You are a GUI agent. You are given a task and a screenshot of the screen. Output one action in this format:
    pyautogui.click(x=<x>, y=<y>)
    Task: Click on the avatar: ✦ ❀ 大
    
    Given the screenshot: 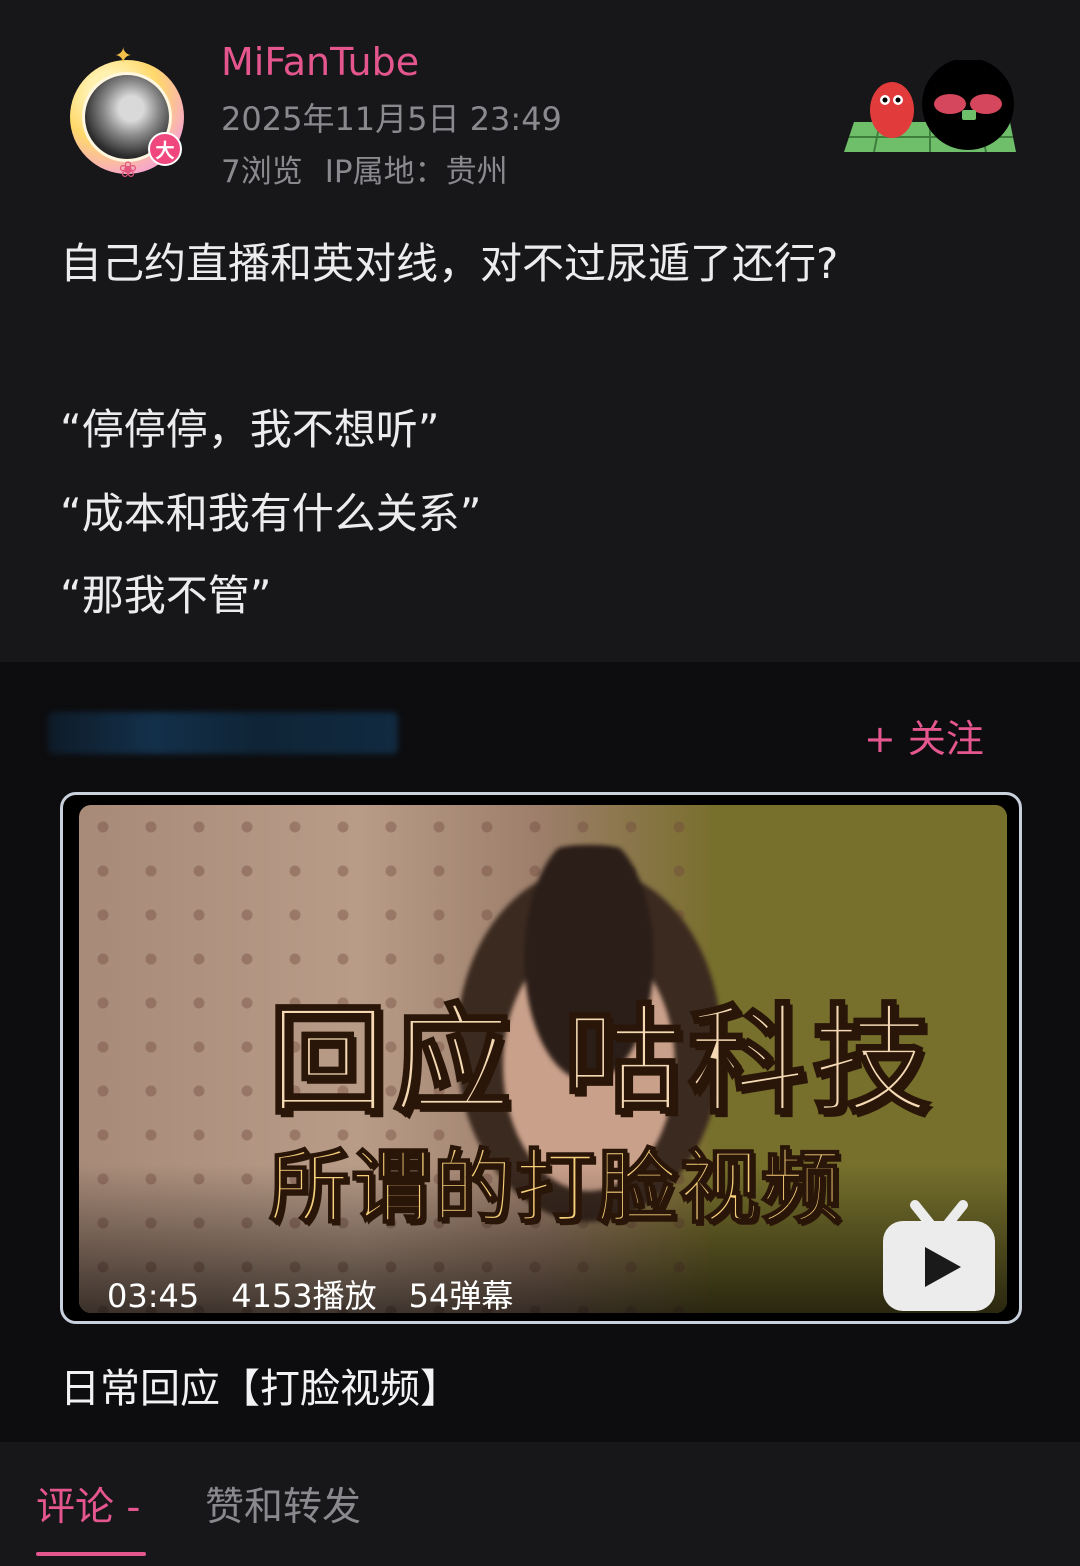 What is the action you would take?
    pyautogui.click(x=128, y=113)
    